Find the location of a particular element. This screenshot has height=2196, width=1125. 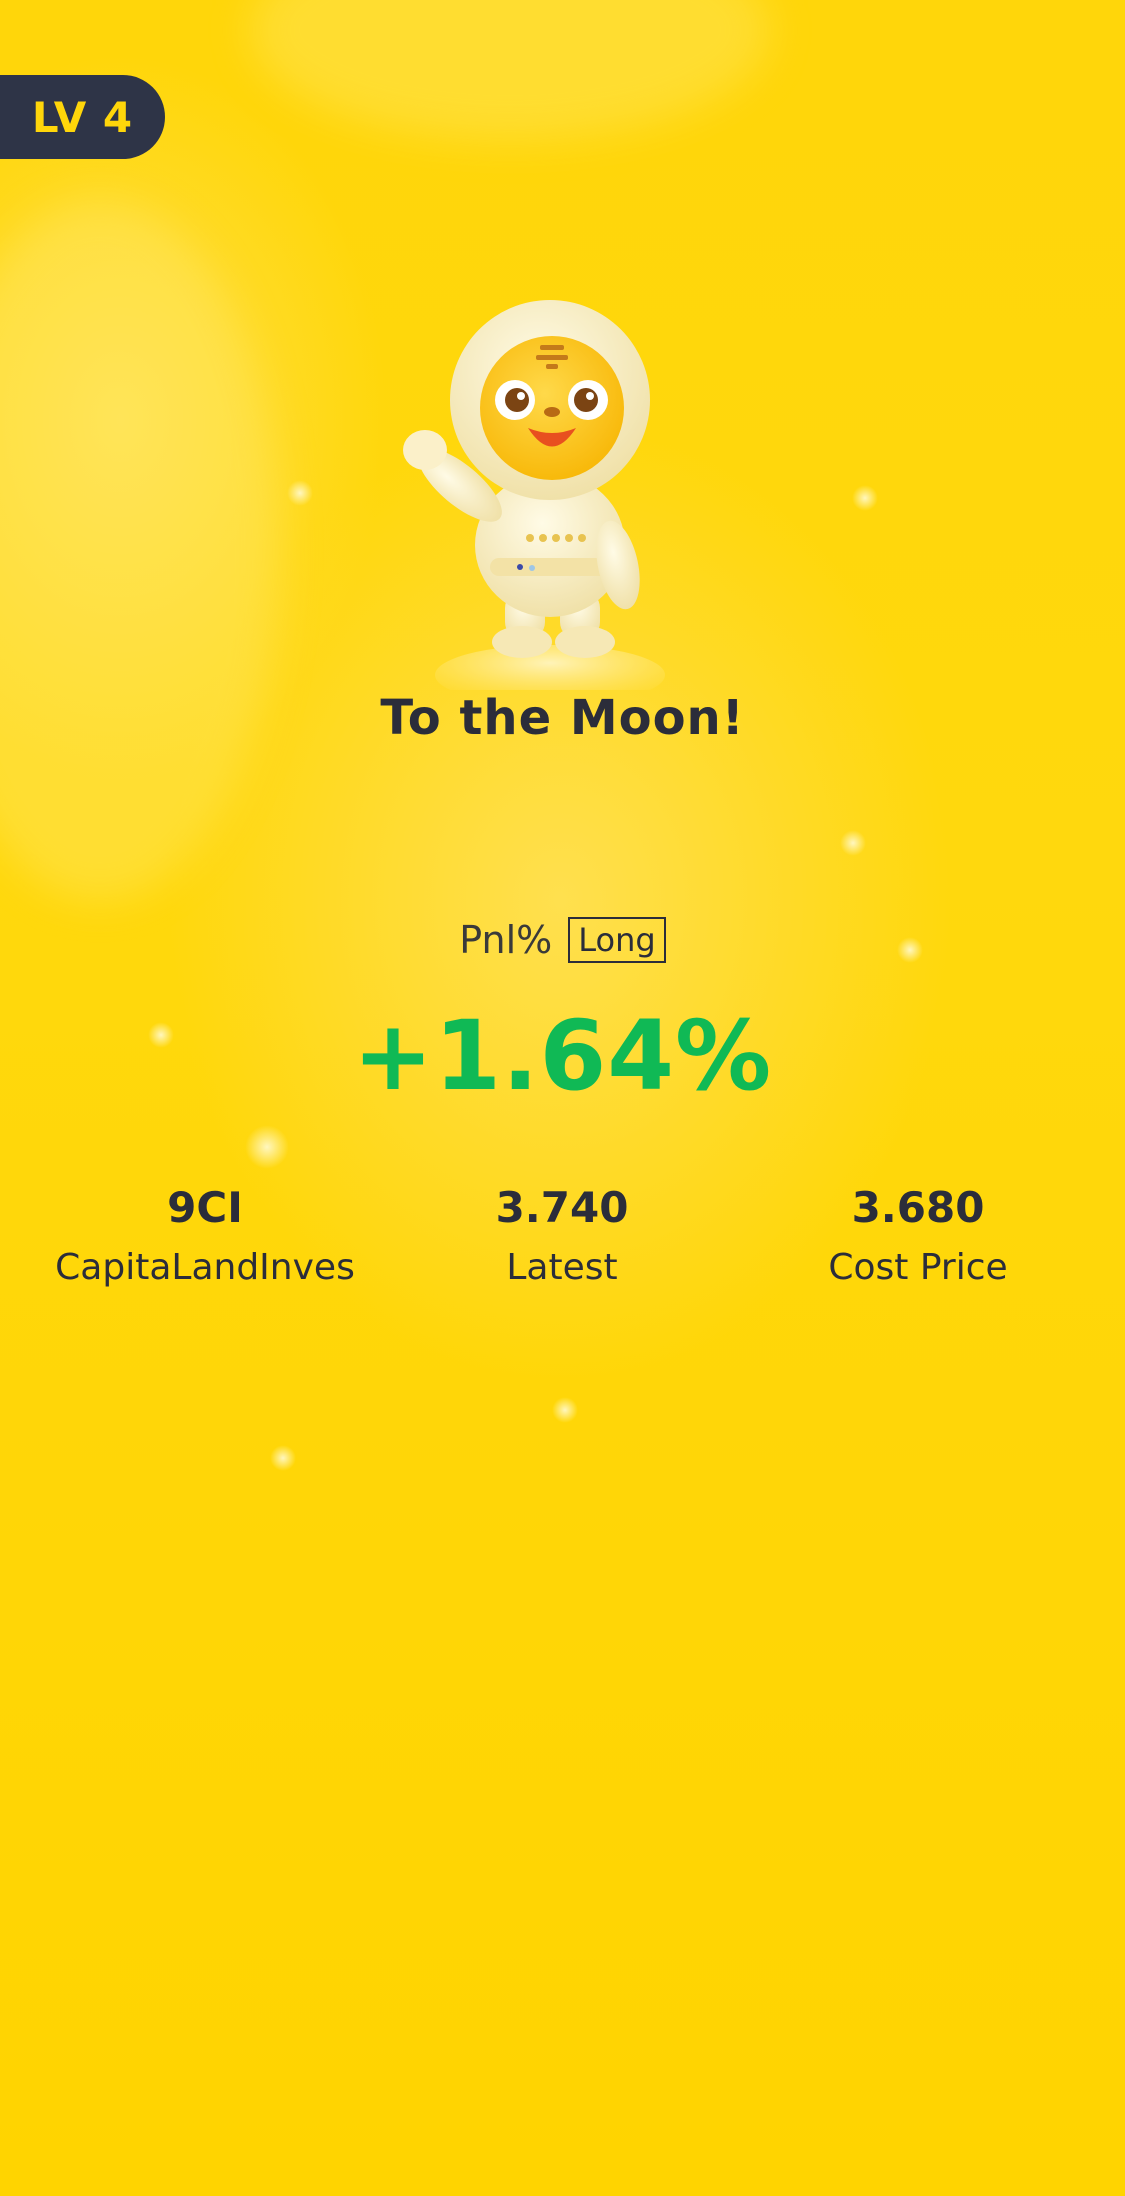

stat-value: 9CI is located at coordinates (205, 1207).